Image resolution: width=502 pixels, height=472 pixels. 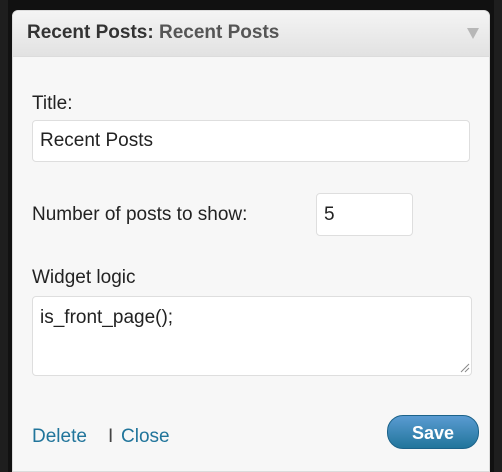 I want to click on delete-link: Delete, so click(x=59, y=437).